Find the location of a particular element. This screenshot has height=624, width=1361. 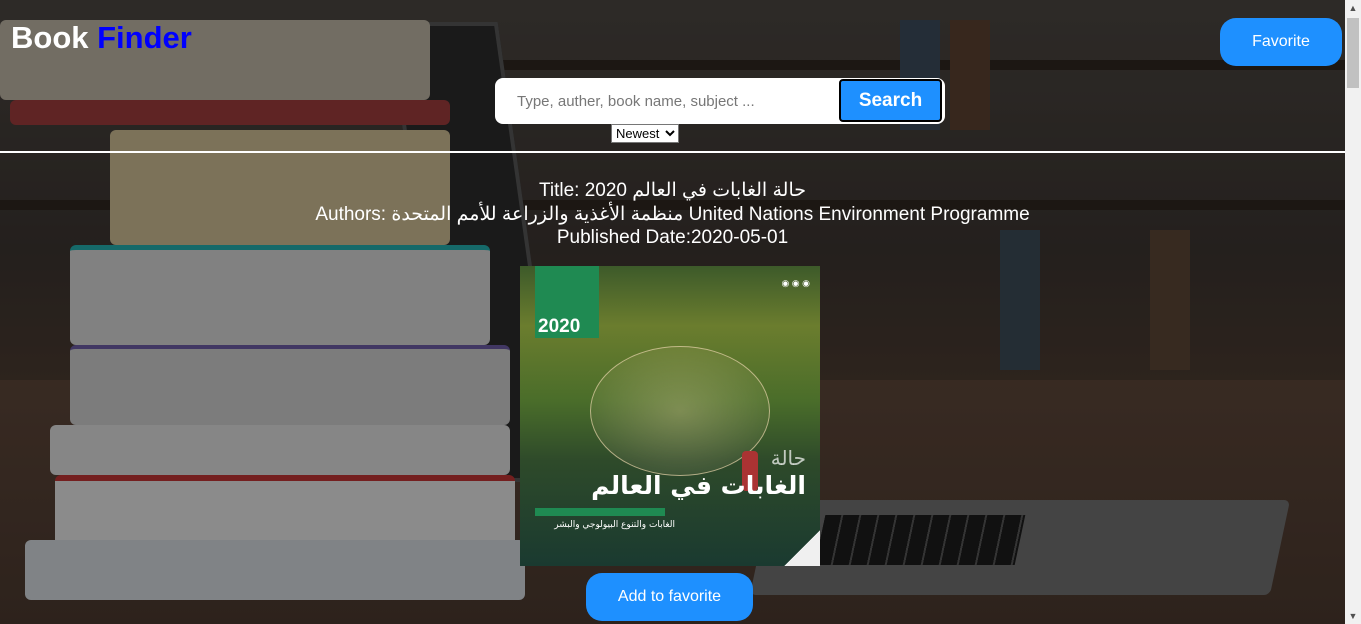

cover-page-curl is located at coordinates (802, 548).